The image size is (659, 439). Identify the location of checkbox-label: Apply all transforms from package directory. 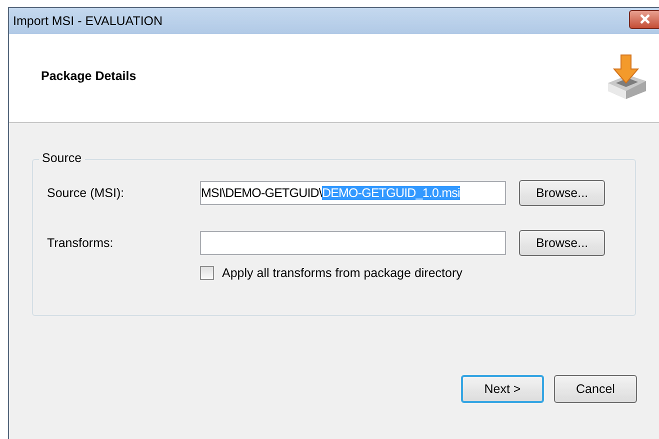
(342, 273).